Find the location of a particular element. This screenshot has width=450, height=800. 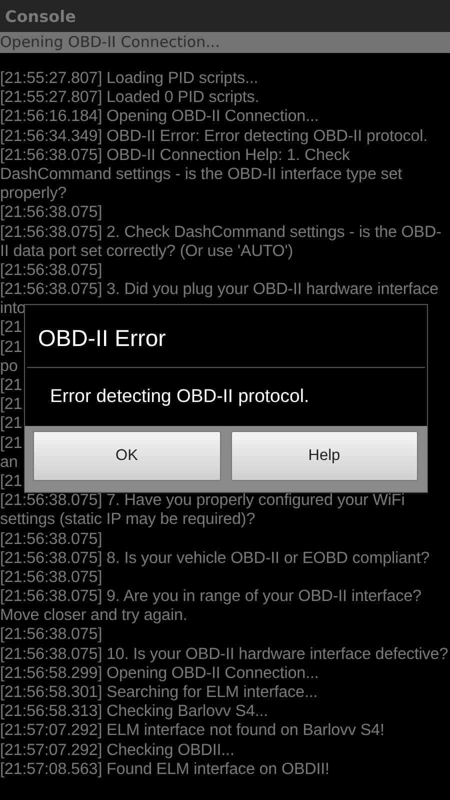

dialog-button: OK is located at coordinates (126, 456).